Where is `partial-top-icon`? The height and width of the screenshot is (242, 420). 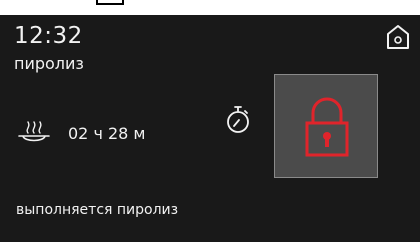
partial-top-icon is located at coordinates (110, 2).